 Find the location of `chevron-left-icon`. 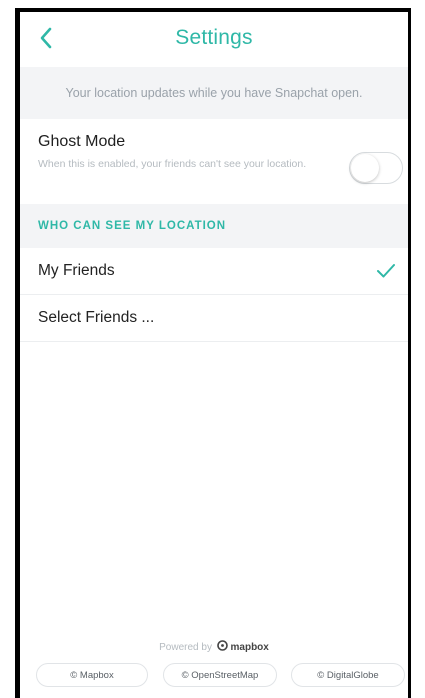

chevron-left-icon is located at coordinates (46, 38).